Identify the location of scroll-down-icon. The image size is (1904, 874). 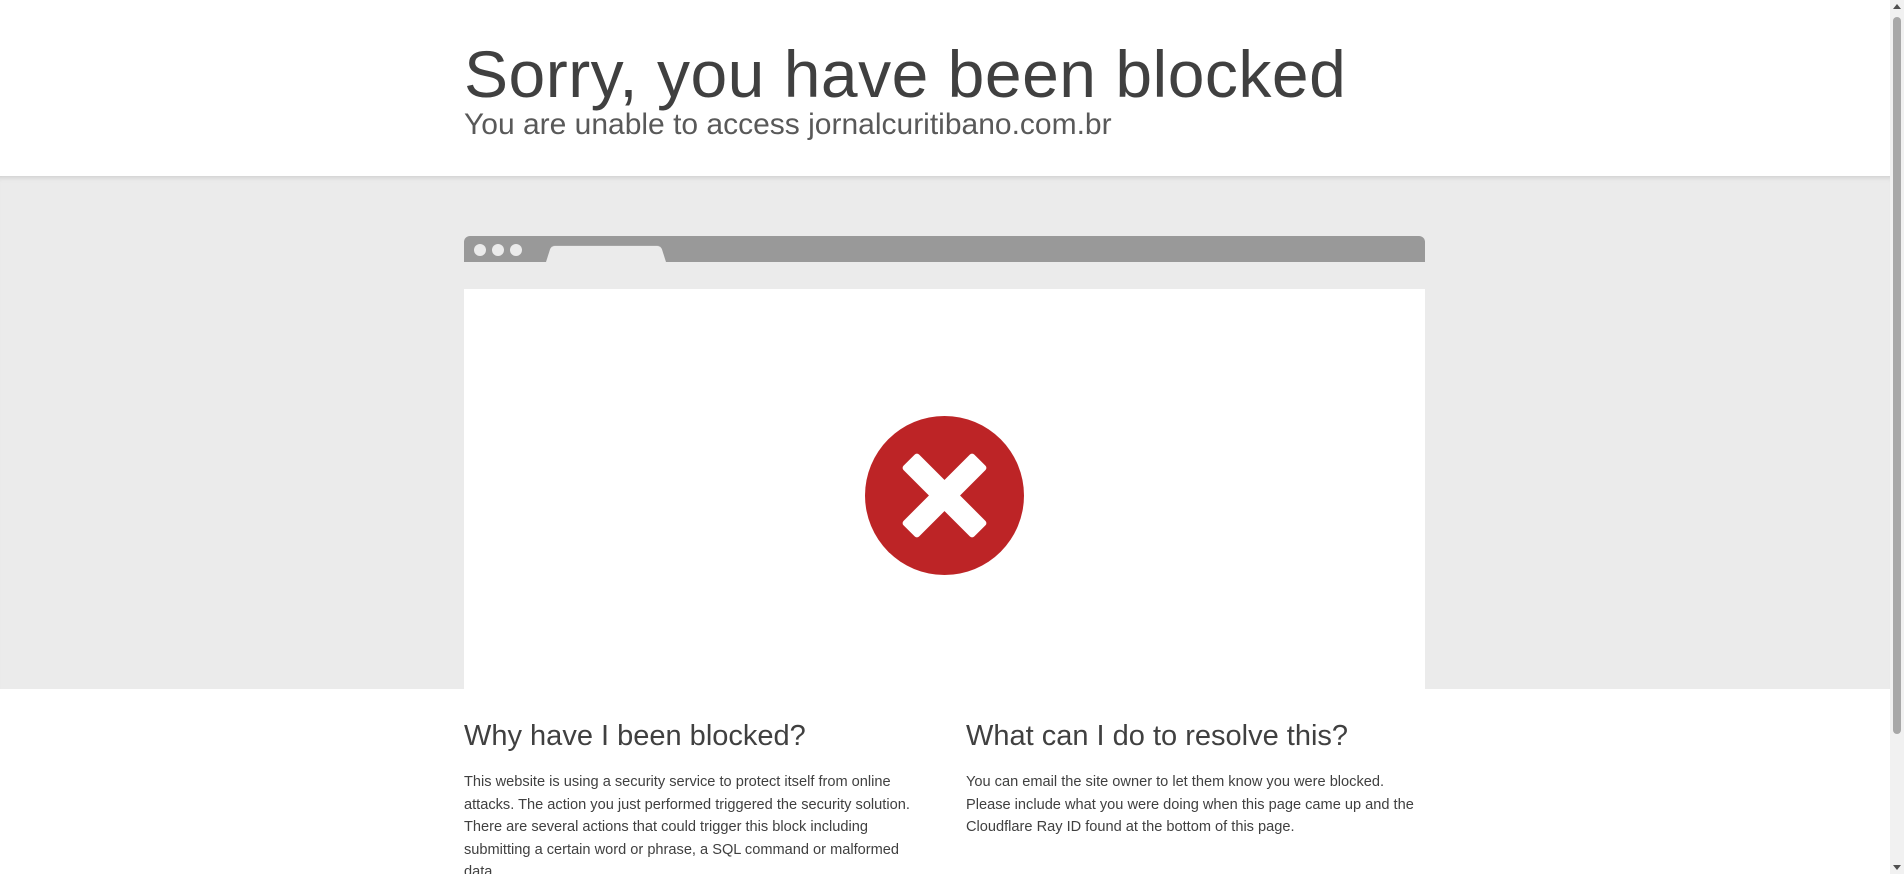
(1897, 867).